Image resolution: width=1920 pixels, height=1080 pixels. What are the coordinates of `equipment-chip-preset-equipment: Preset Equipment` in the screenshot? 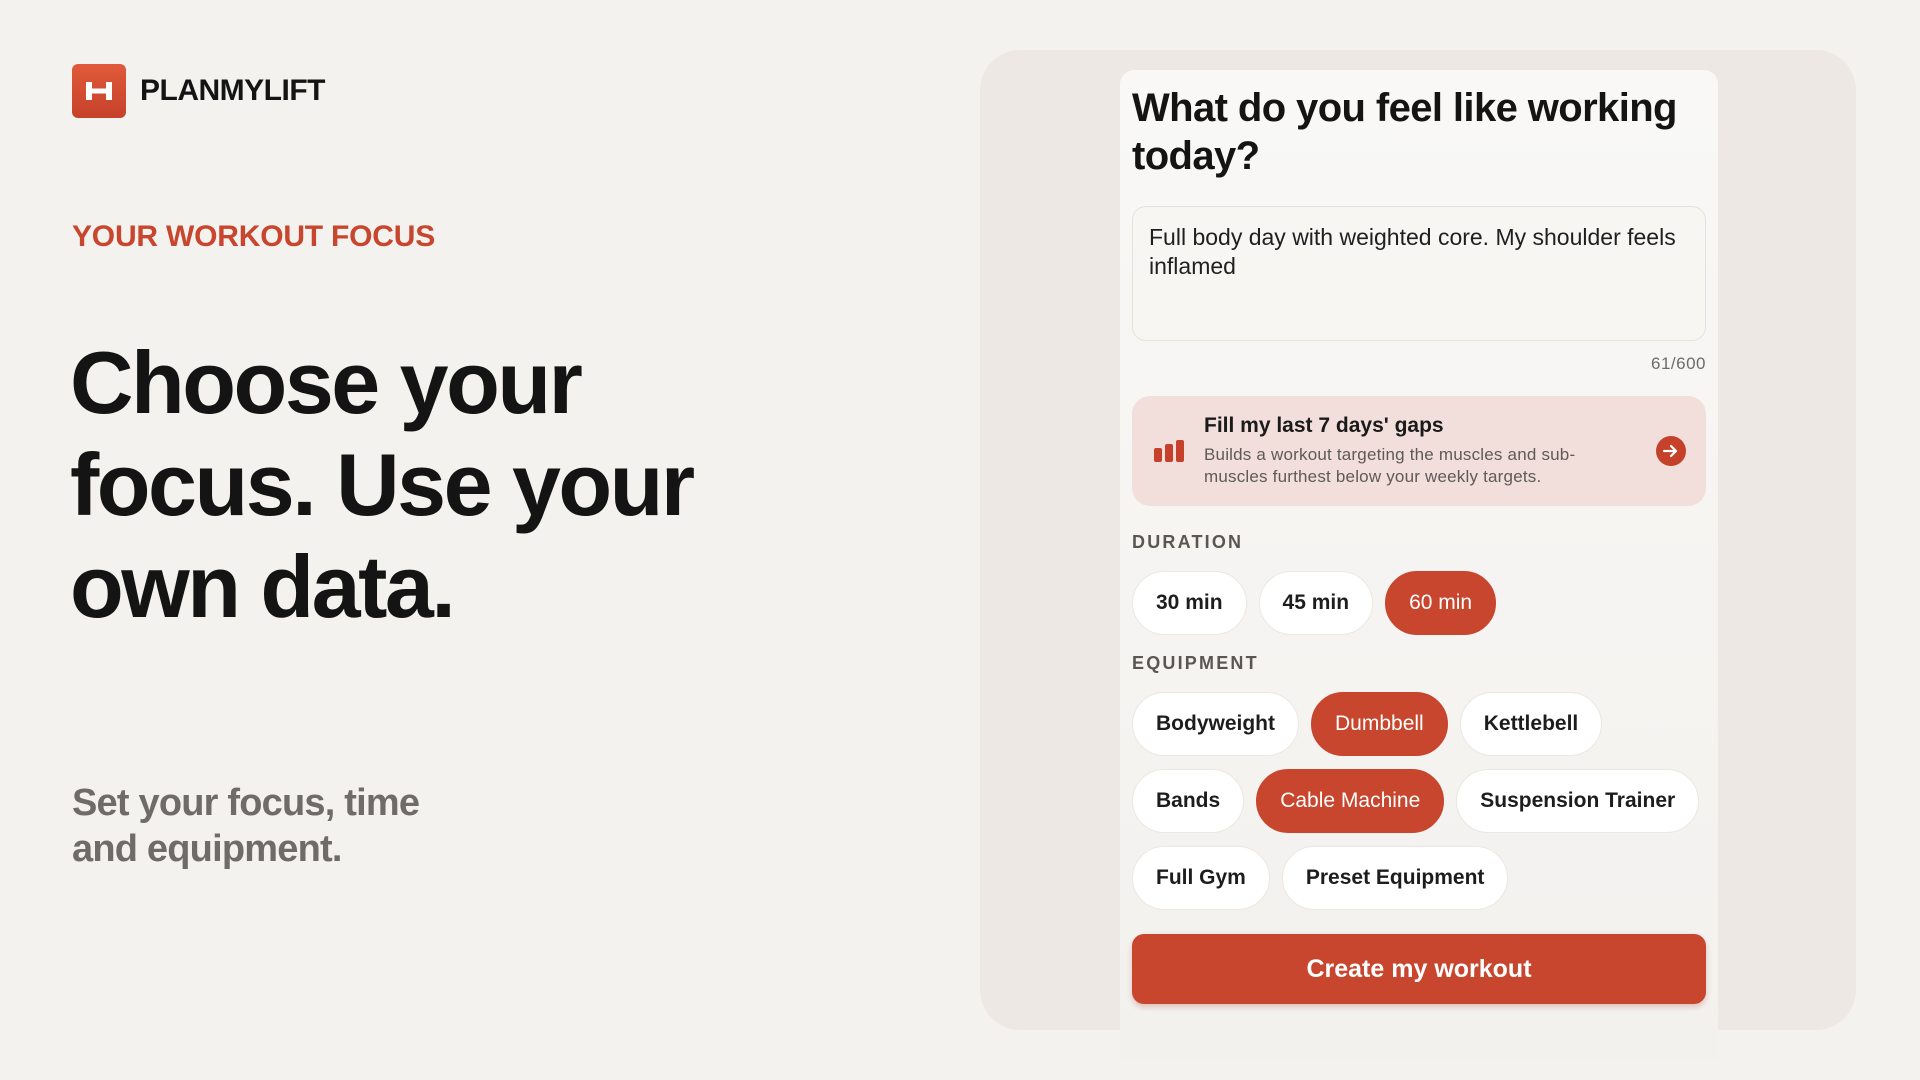 It's located at (1395, 878).